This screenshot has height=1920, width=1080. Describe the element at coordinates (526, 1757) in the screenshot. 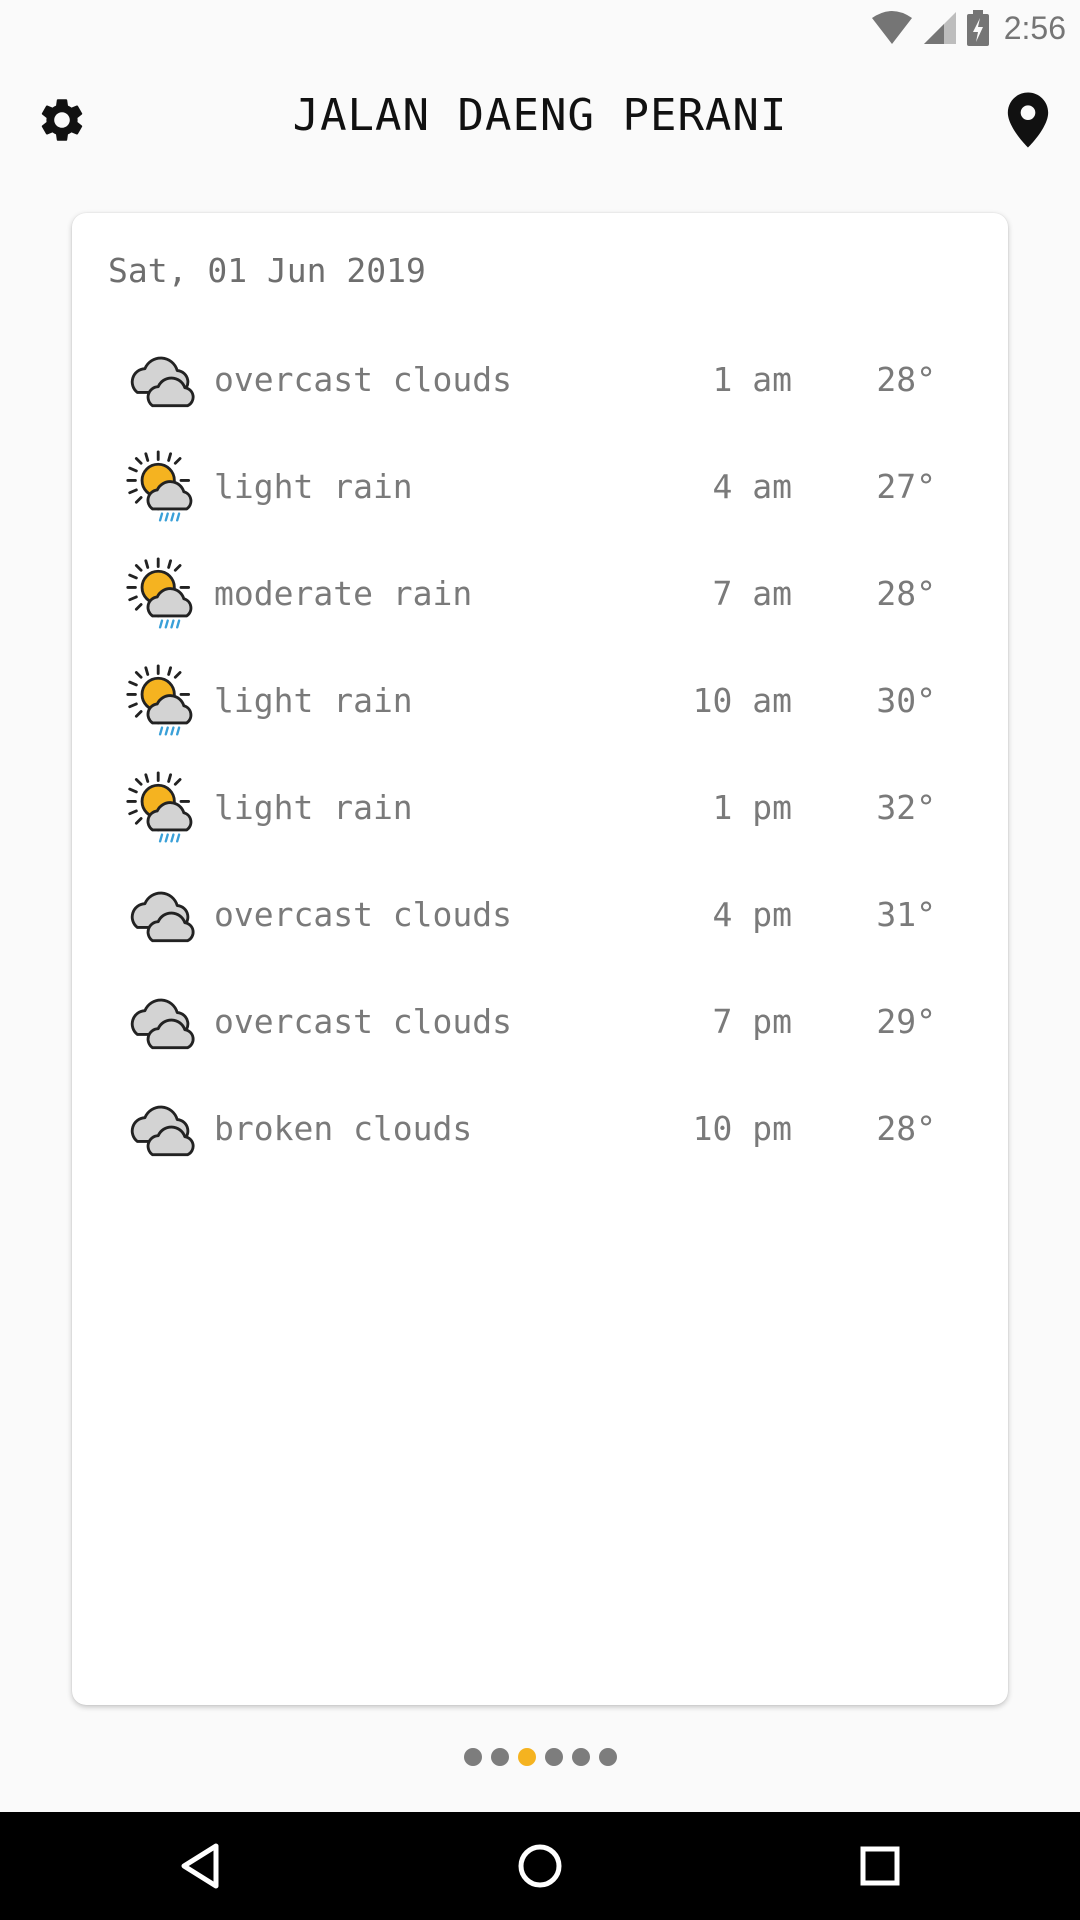

I see `page-dot-active` at that location.